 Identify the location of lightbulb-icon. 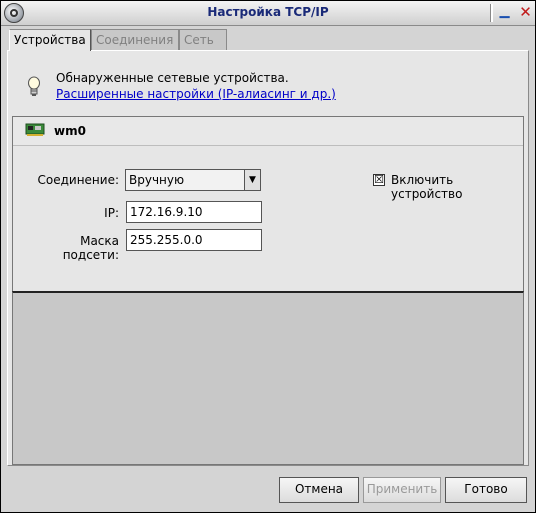
(34, 86).